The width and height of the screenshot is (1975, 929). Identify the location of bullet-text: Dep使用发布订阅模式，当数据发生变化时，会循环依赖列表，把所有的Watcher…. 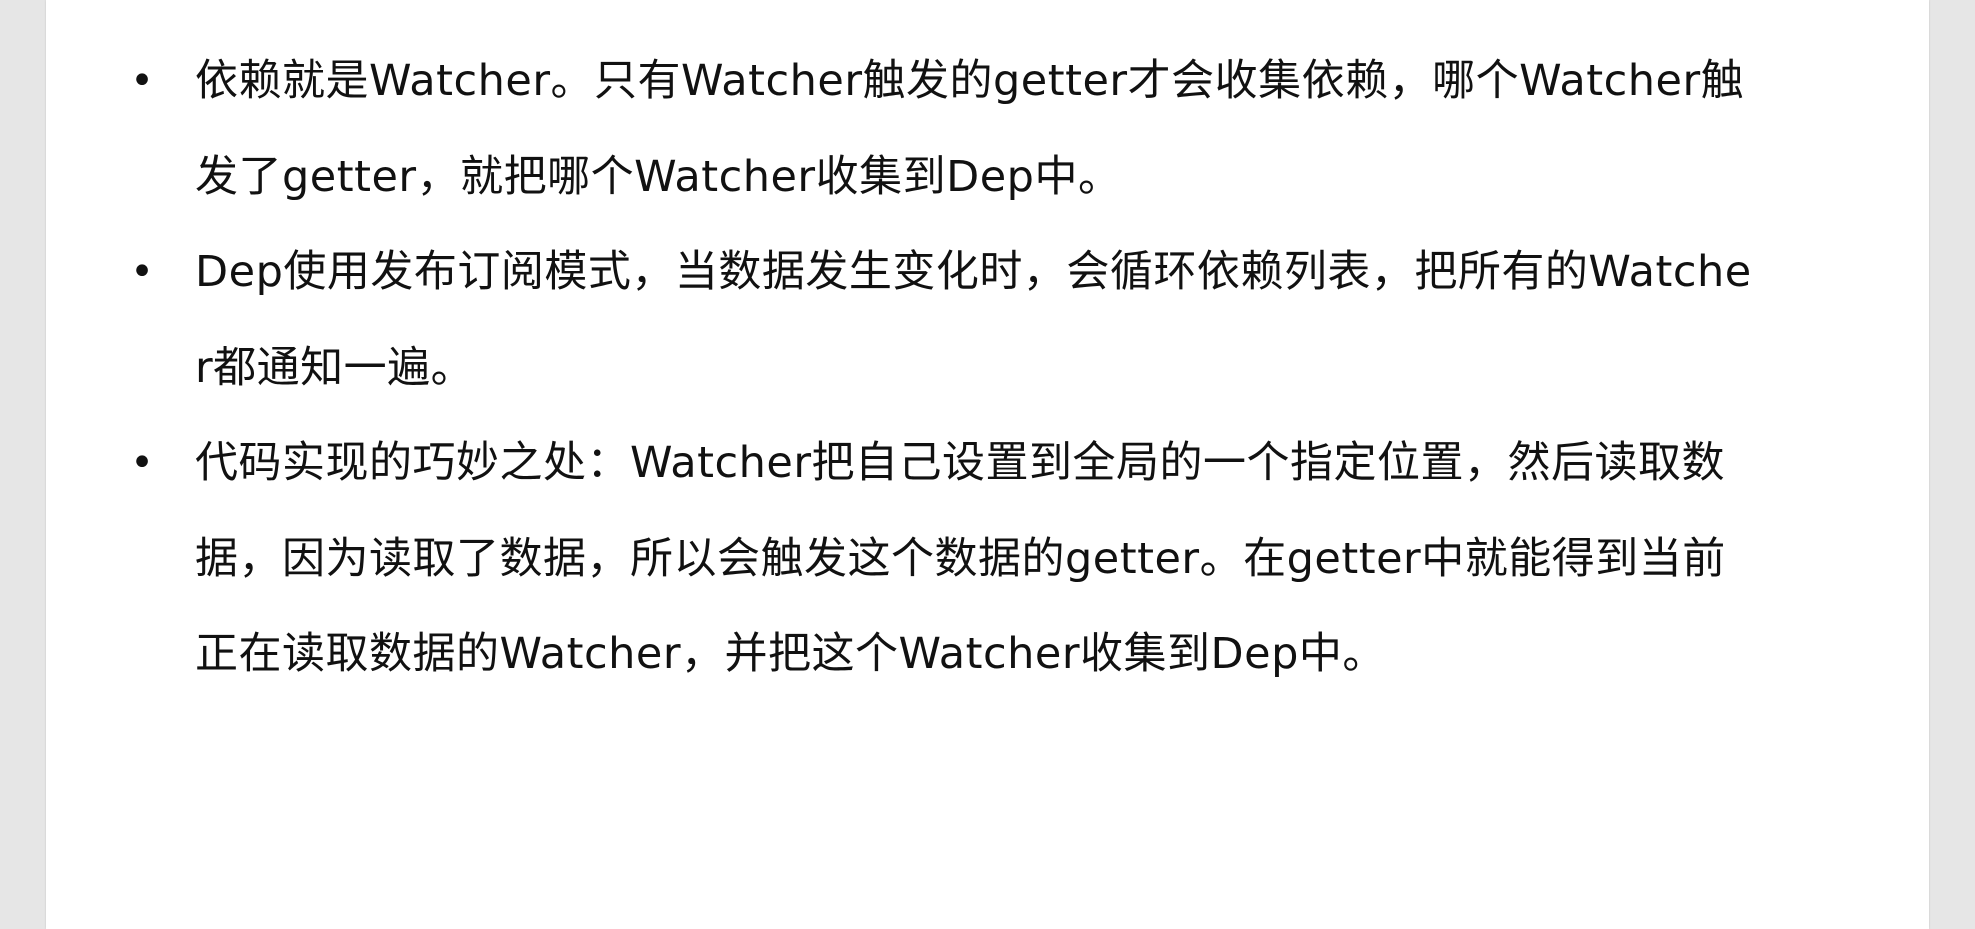
(973, 320).